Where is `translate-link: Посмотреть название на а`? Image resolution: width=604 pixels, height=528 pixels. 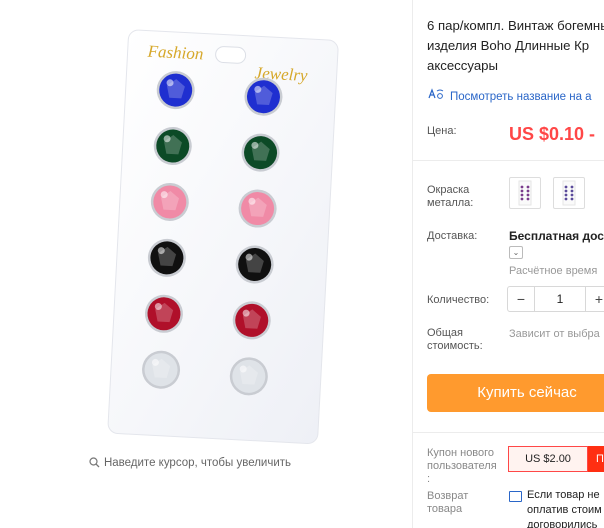
translate-link: Посмотреть название на а is located at coordinates (509, 95).